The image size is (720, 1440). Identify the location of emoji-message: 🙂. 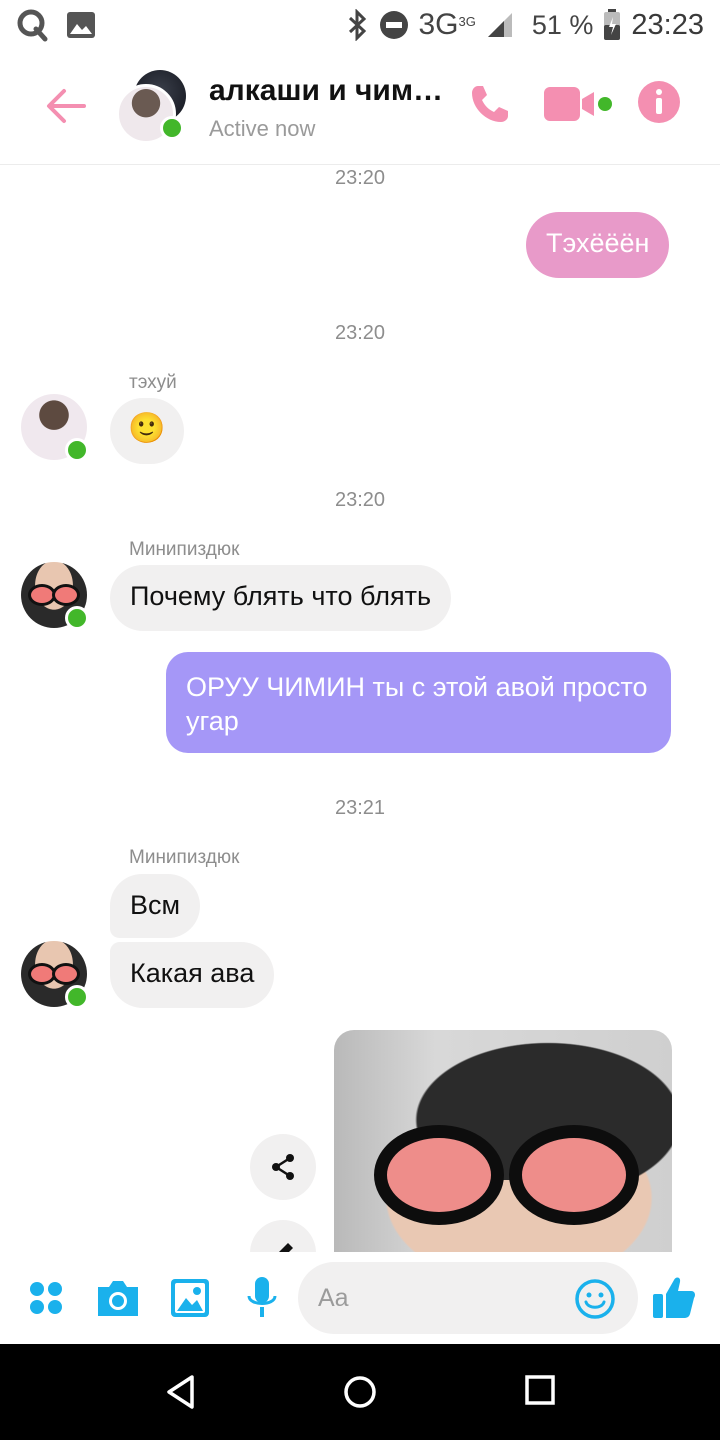
(147, 431).